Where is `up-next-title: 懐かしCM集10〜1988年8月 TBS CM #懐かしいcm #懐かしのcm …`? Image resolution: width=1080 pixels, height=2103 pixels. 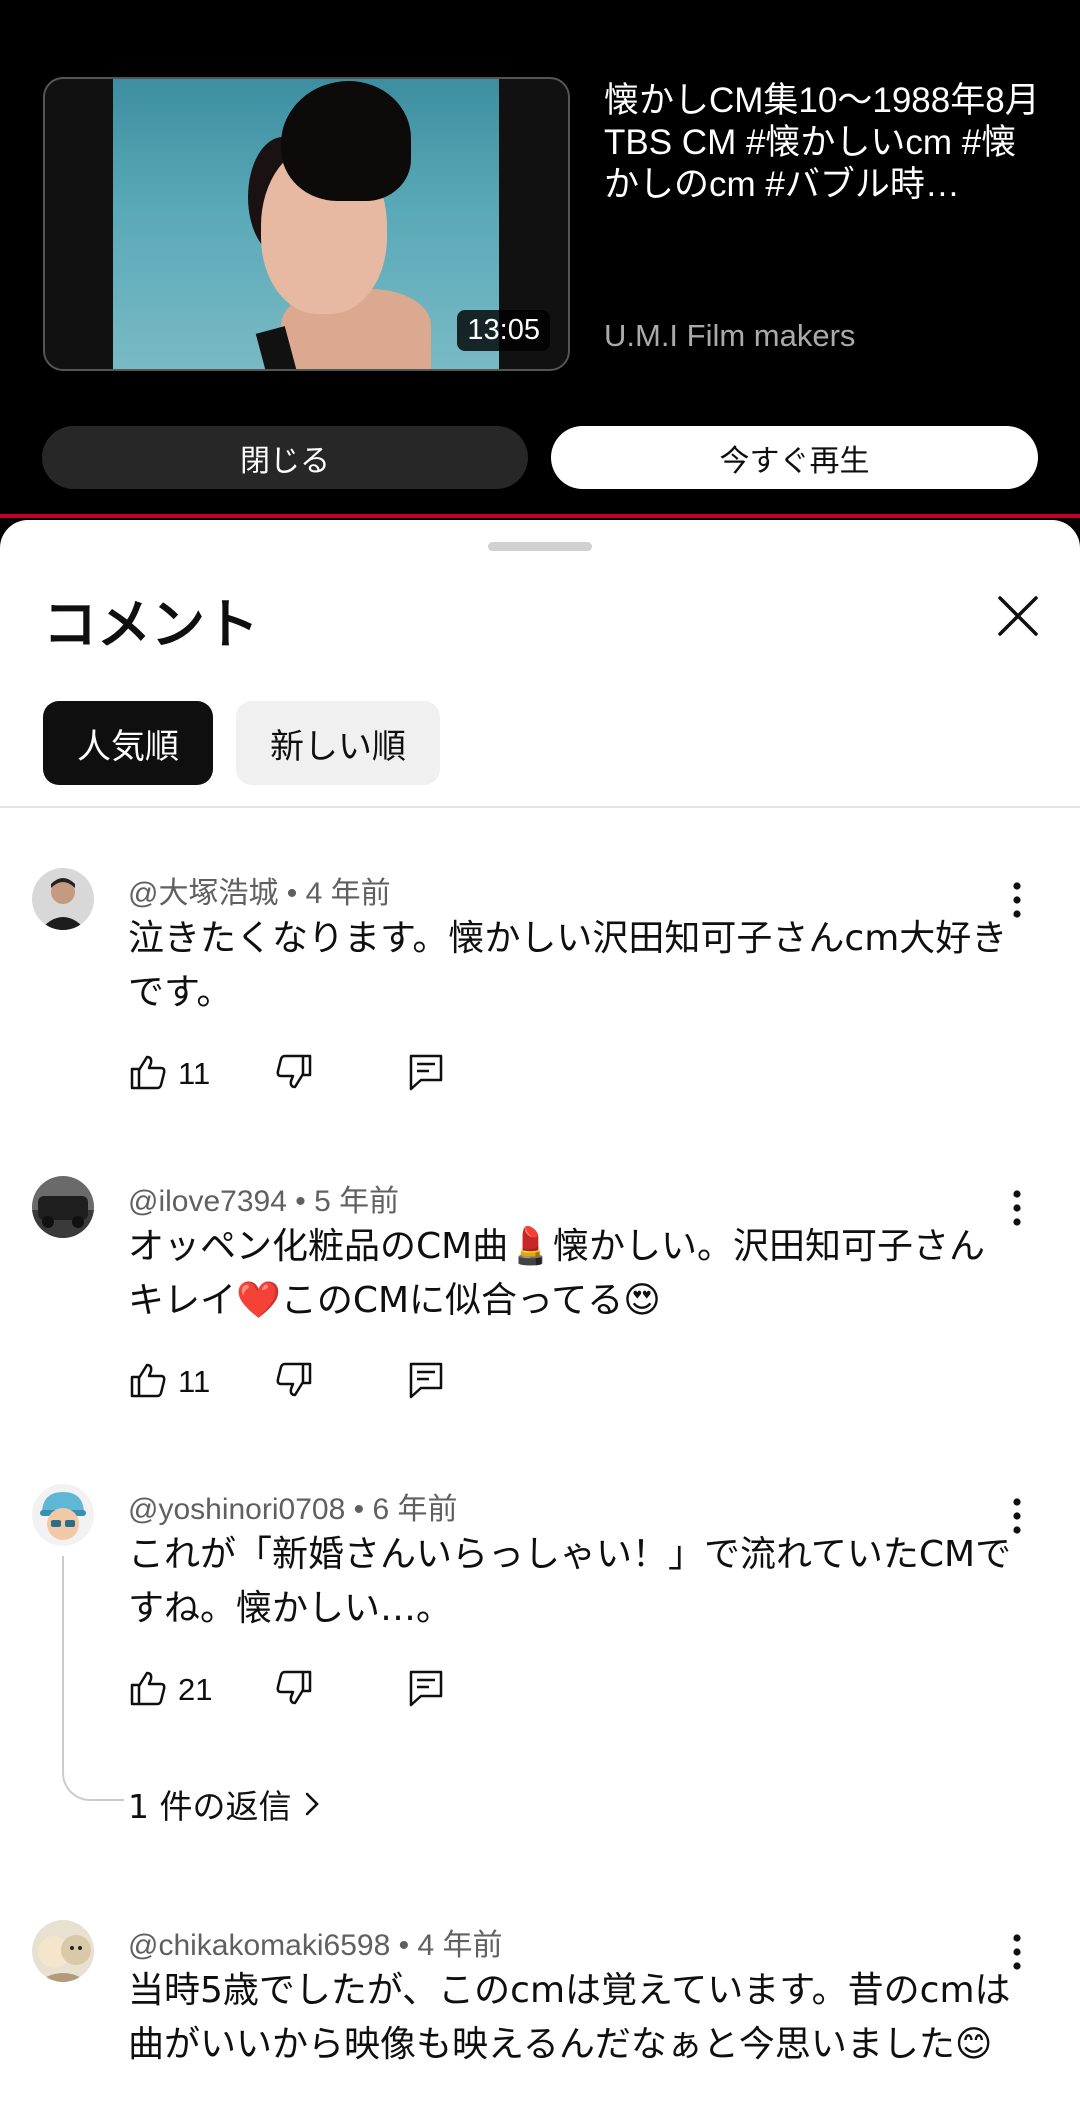 up-next-title: 懐かしCM集10〜1988年8月 TBS CM #懐かしいcm #懐かしのcm … is located at coordinates (824, 143).